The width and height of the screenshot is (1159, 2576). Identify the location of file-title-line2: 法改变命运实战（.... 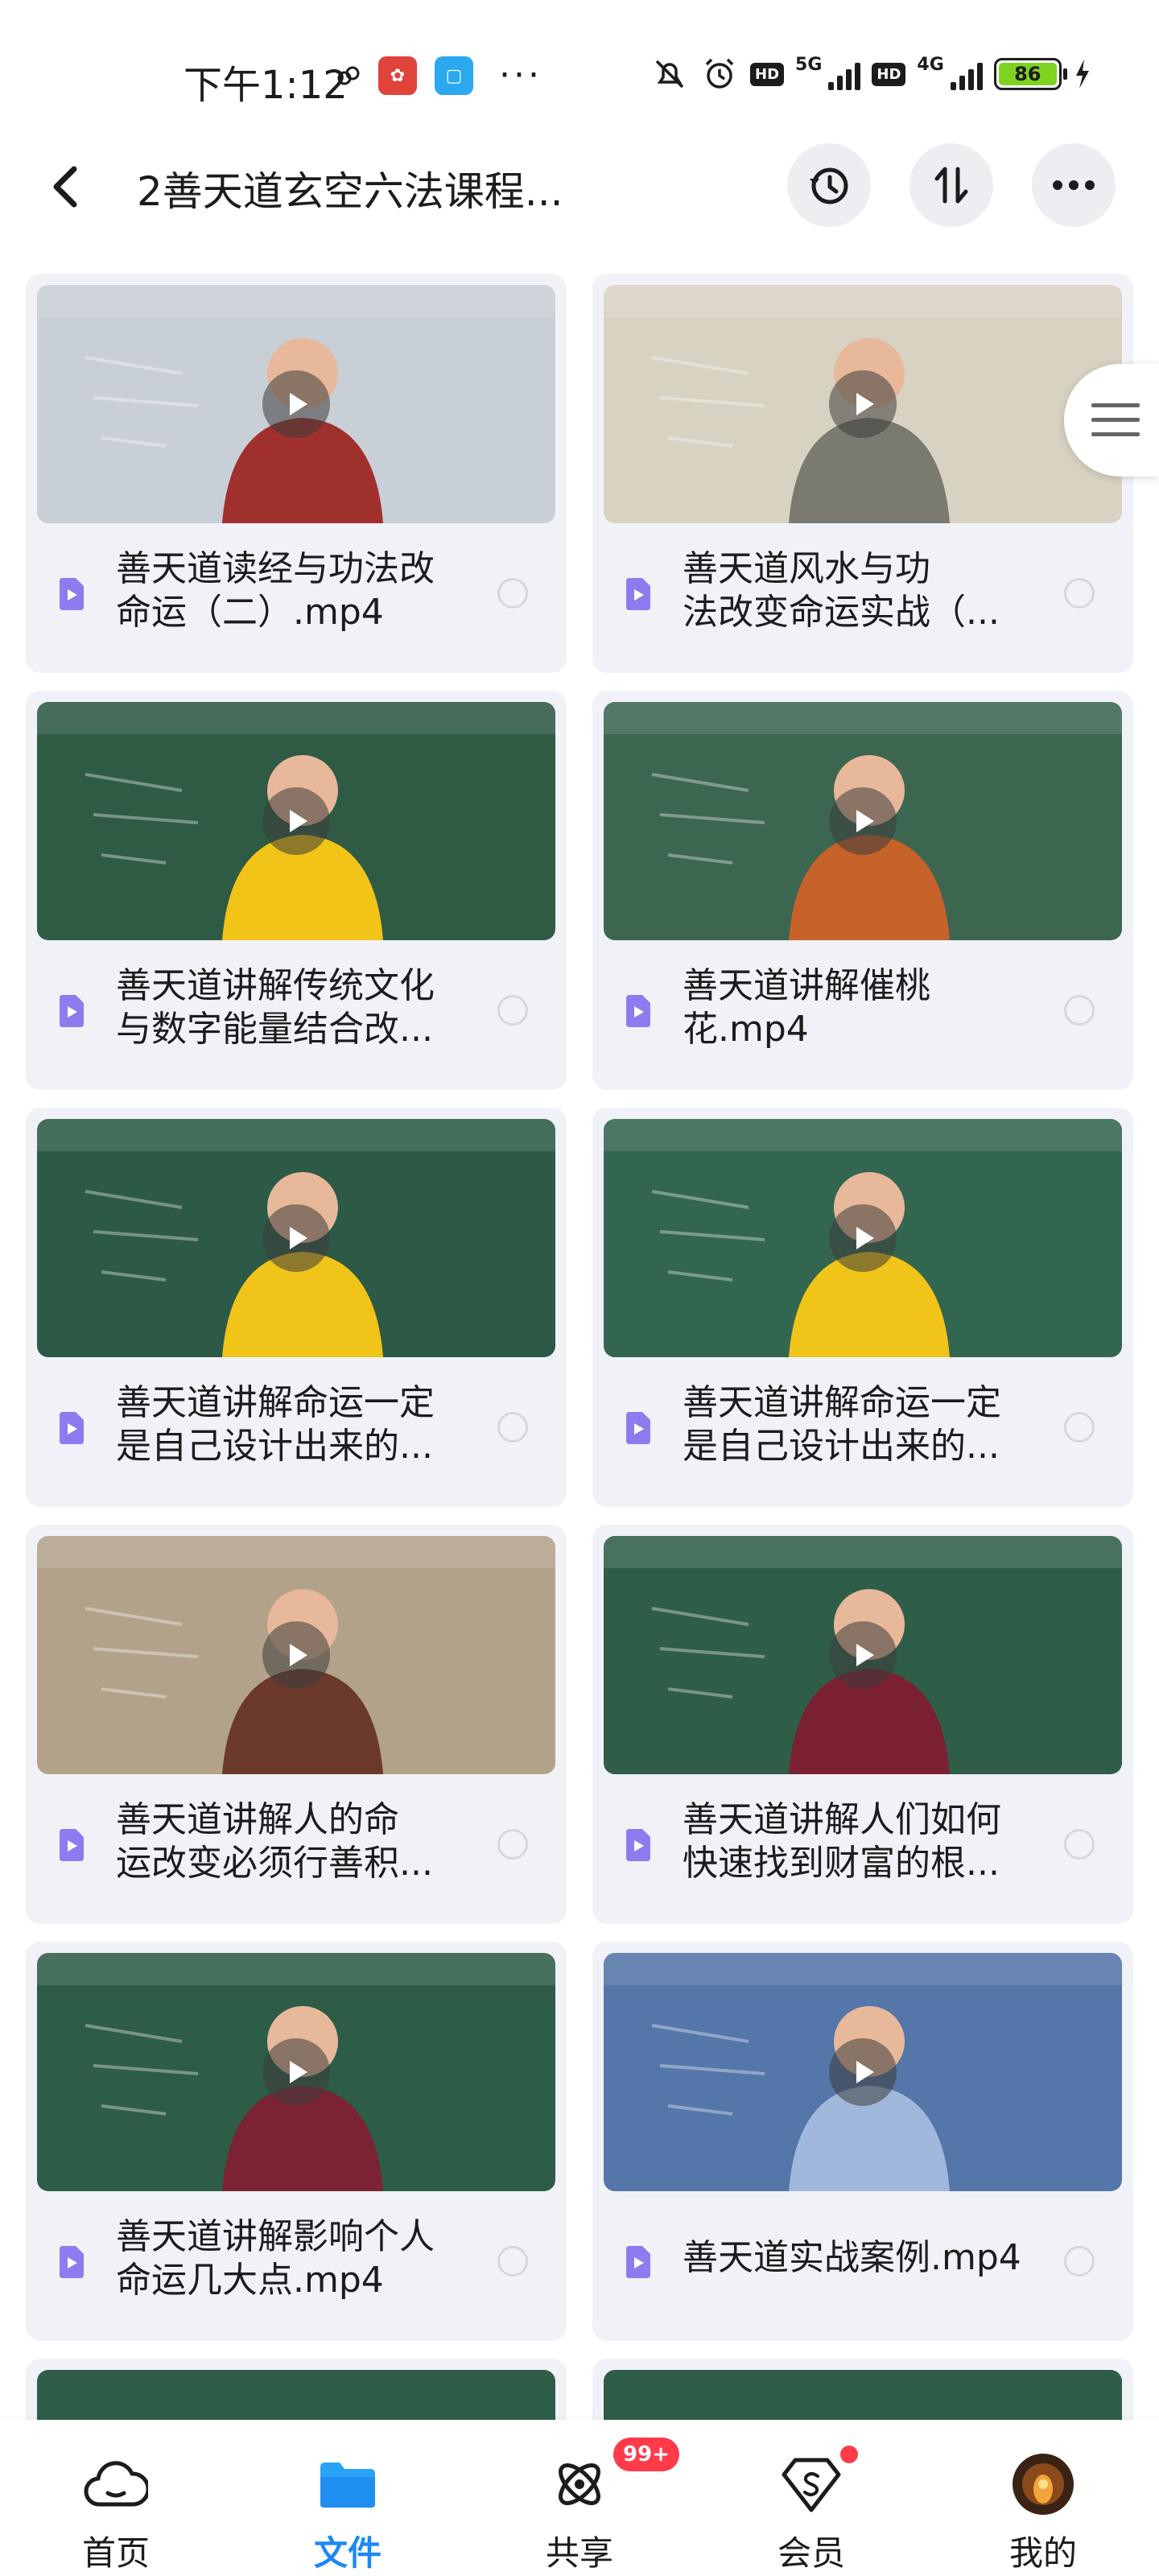
(841, 612).